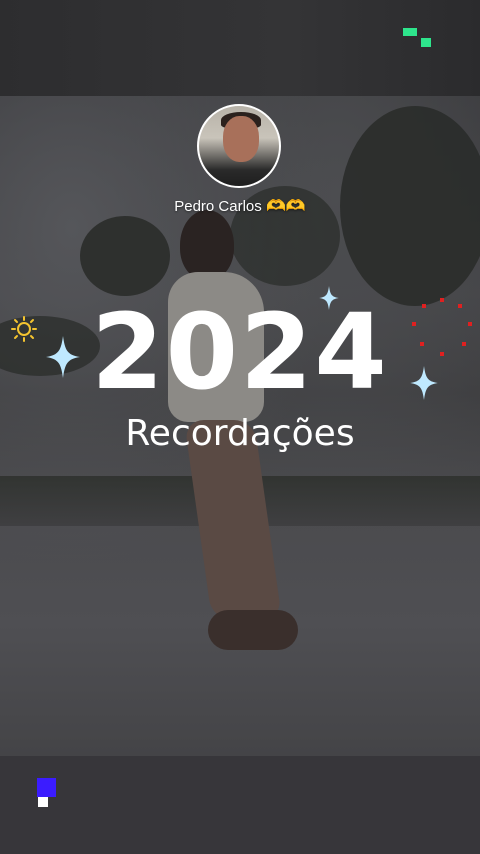 The height and width of the screenshot is (854, 480). Describe the element at coordinates (240, 433) in the screenshot. I see `recap-subtitle: Recordações` at that location.